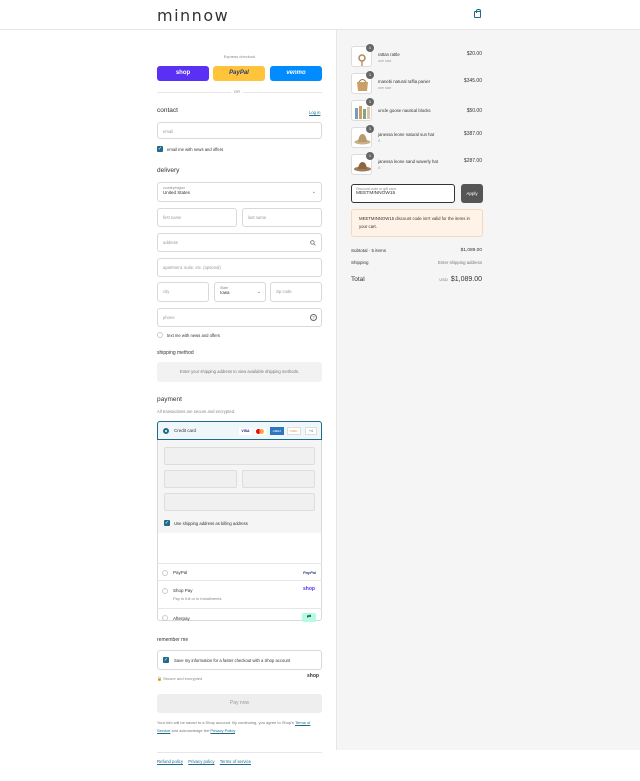 This screenshot has height=781, width=640. Describe the element at coordinates (239, 456) in the screenshot. I see `card-number-field` at that location.